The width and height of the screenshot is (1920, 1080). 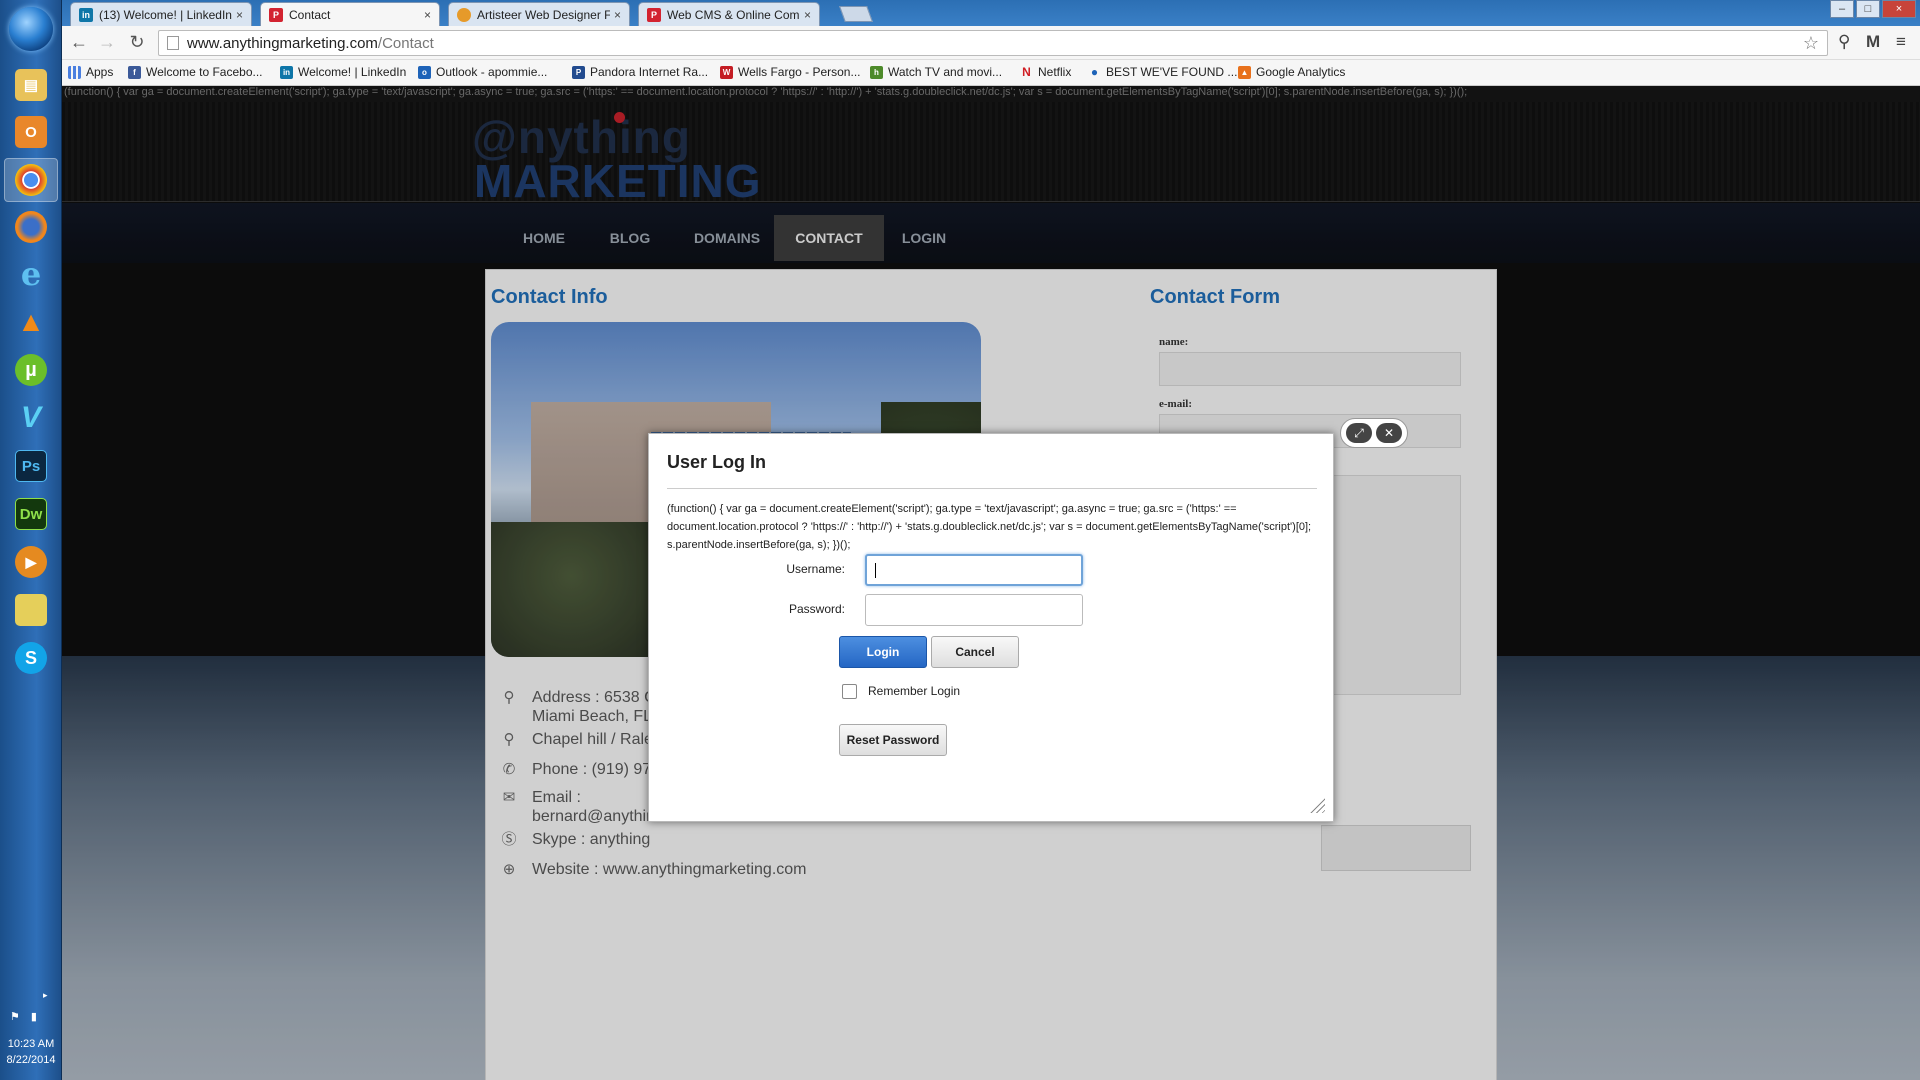 I want to click on window-controls: – □ ×, so click(x=1872, y=9).